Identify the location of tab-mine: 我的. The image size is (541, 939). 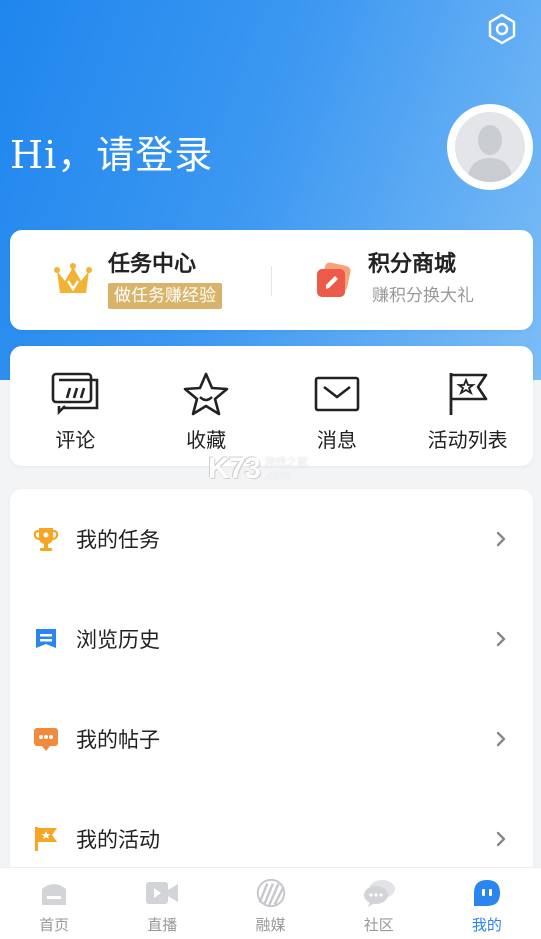
(487, 903).